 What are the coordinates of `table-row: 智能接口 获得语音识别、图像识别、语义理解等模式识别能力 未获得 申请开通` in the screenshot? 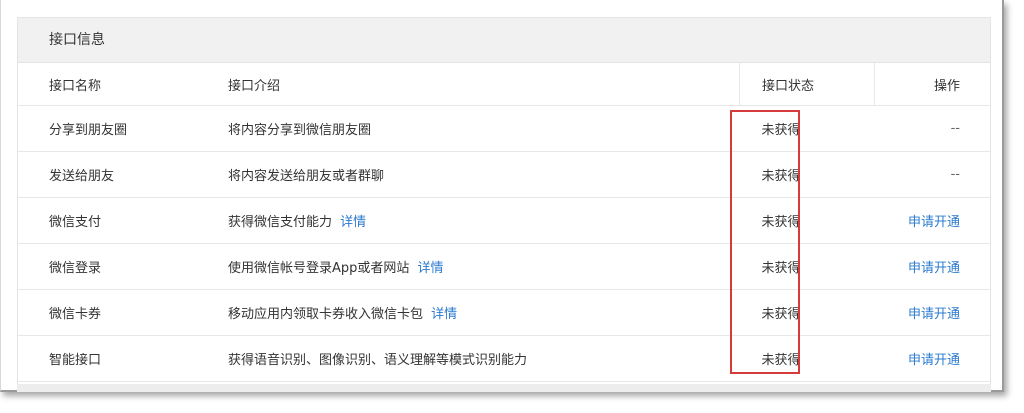 It's located at (504, 358).